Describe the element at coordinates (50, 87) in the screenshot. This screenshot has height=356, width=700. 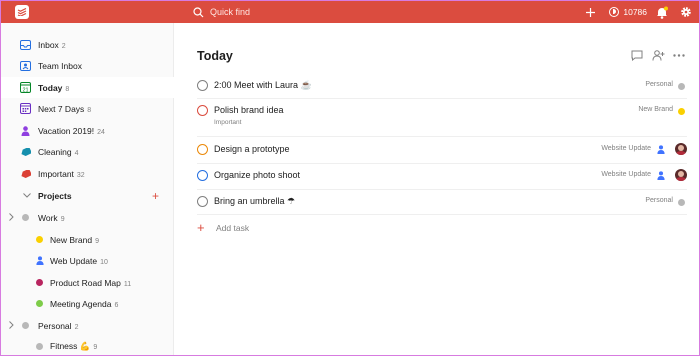
I see `sidebar-item-label: Today` at that location.